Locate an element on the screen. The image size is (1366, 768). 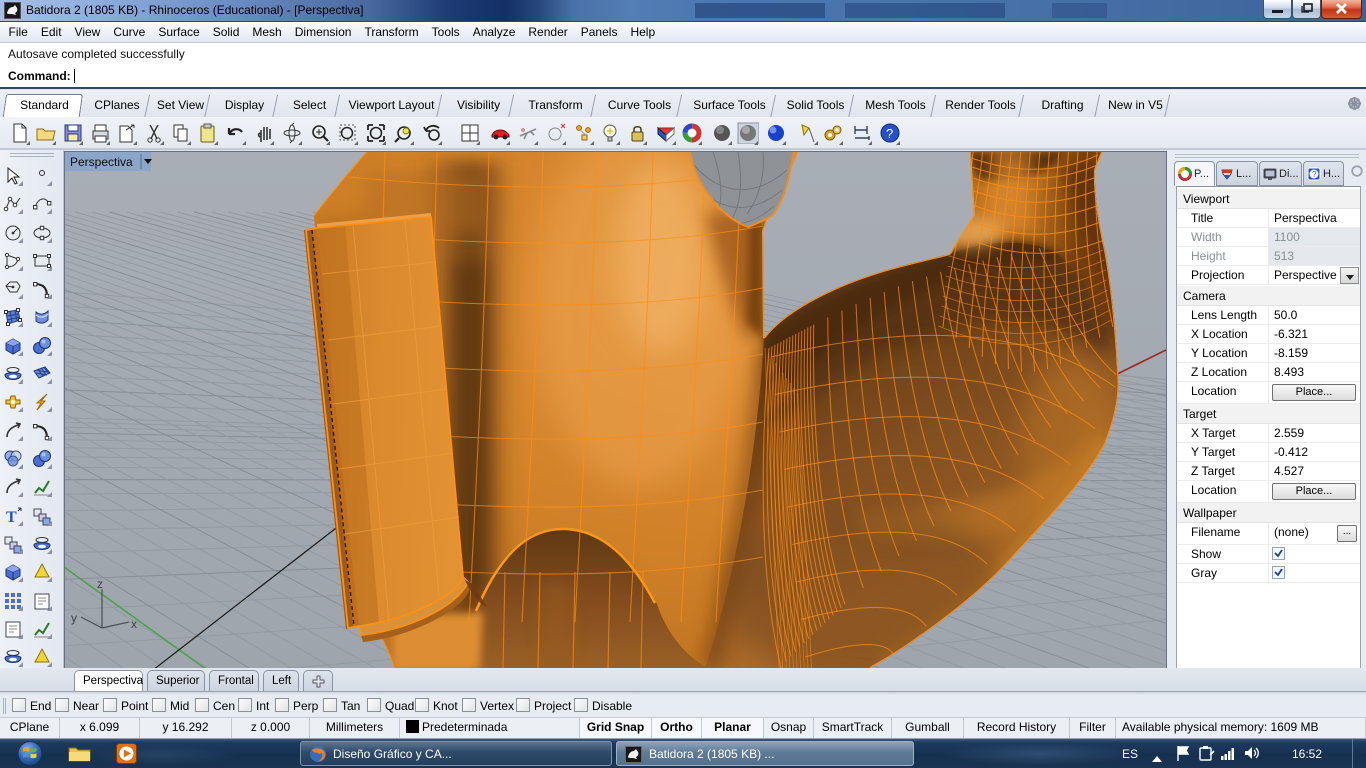
svg-text: T is located at coordinates (11, 517).